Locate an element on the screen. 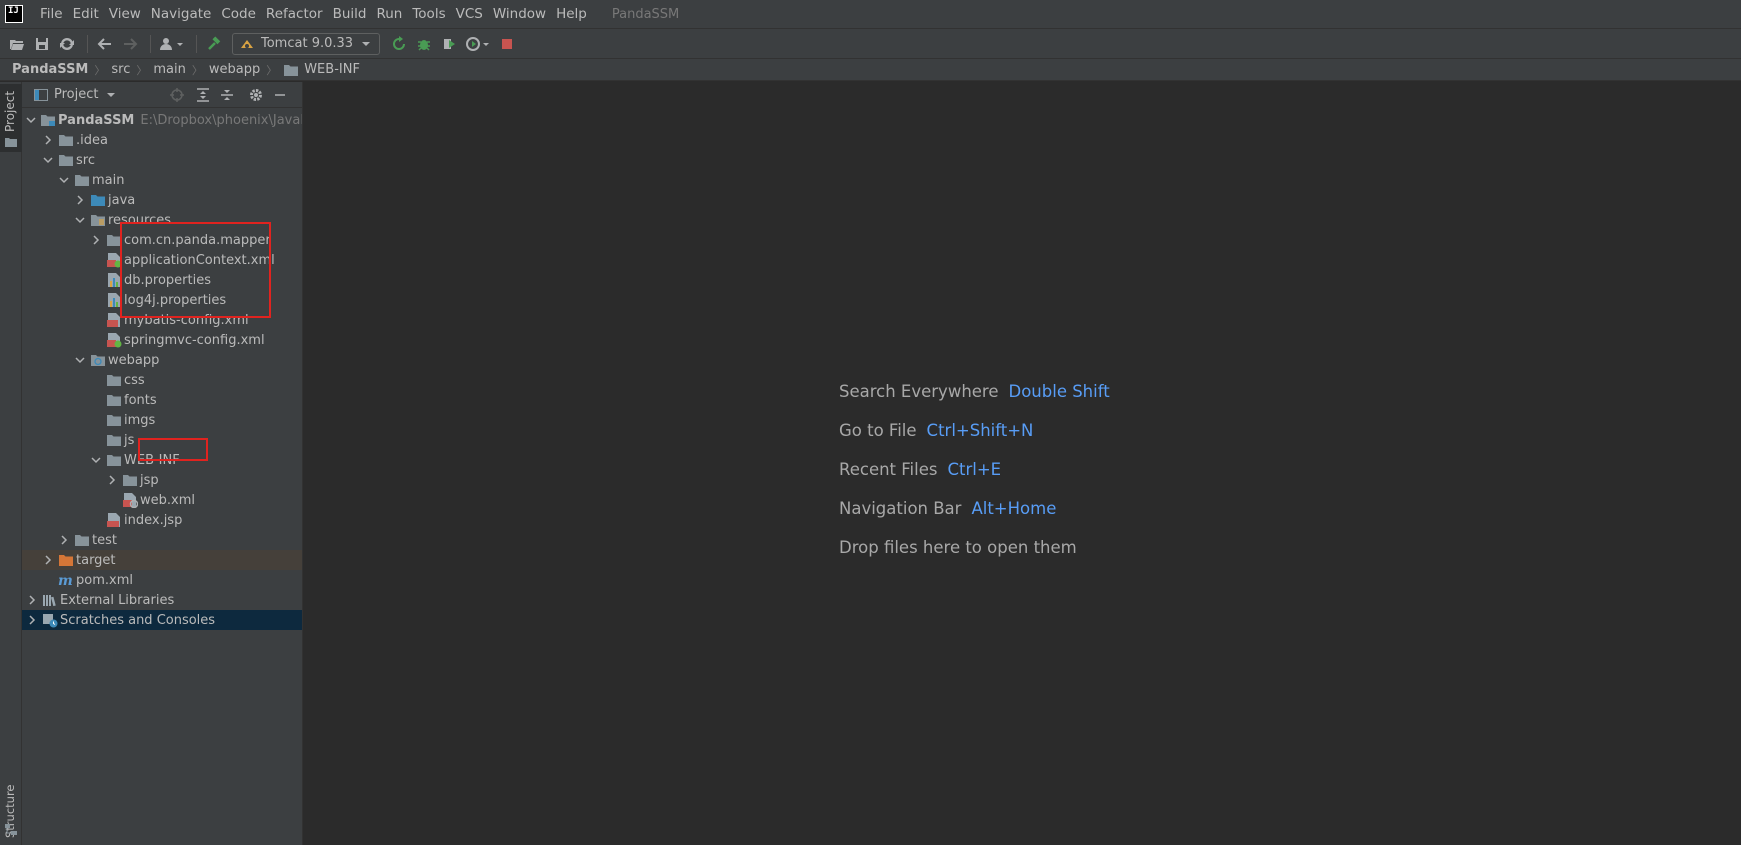  maven-icon: m is located at coordinates (66, 580).